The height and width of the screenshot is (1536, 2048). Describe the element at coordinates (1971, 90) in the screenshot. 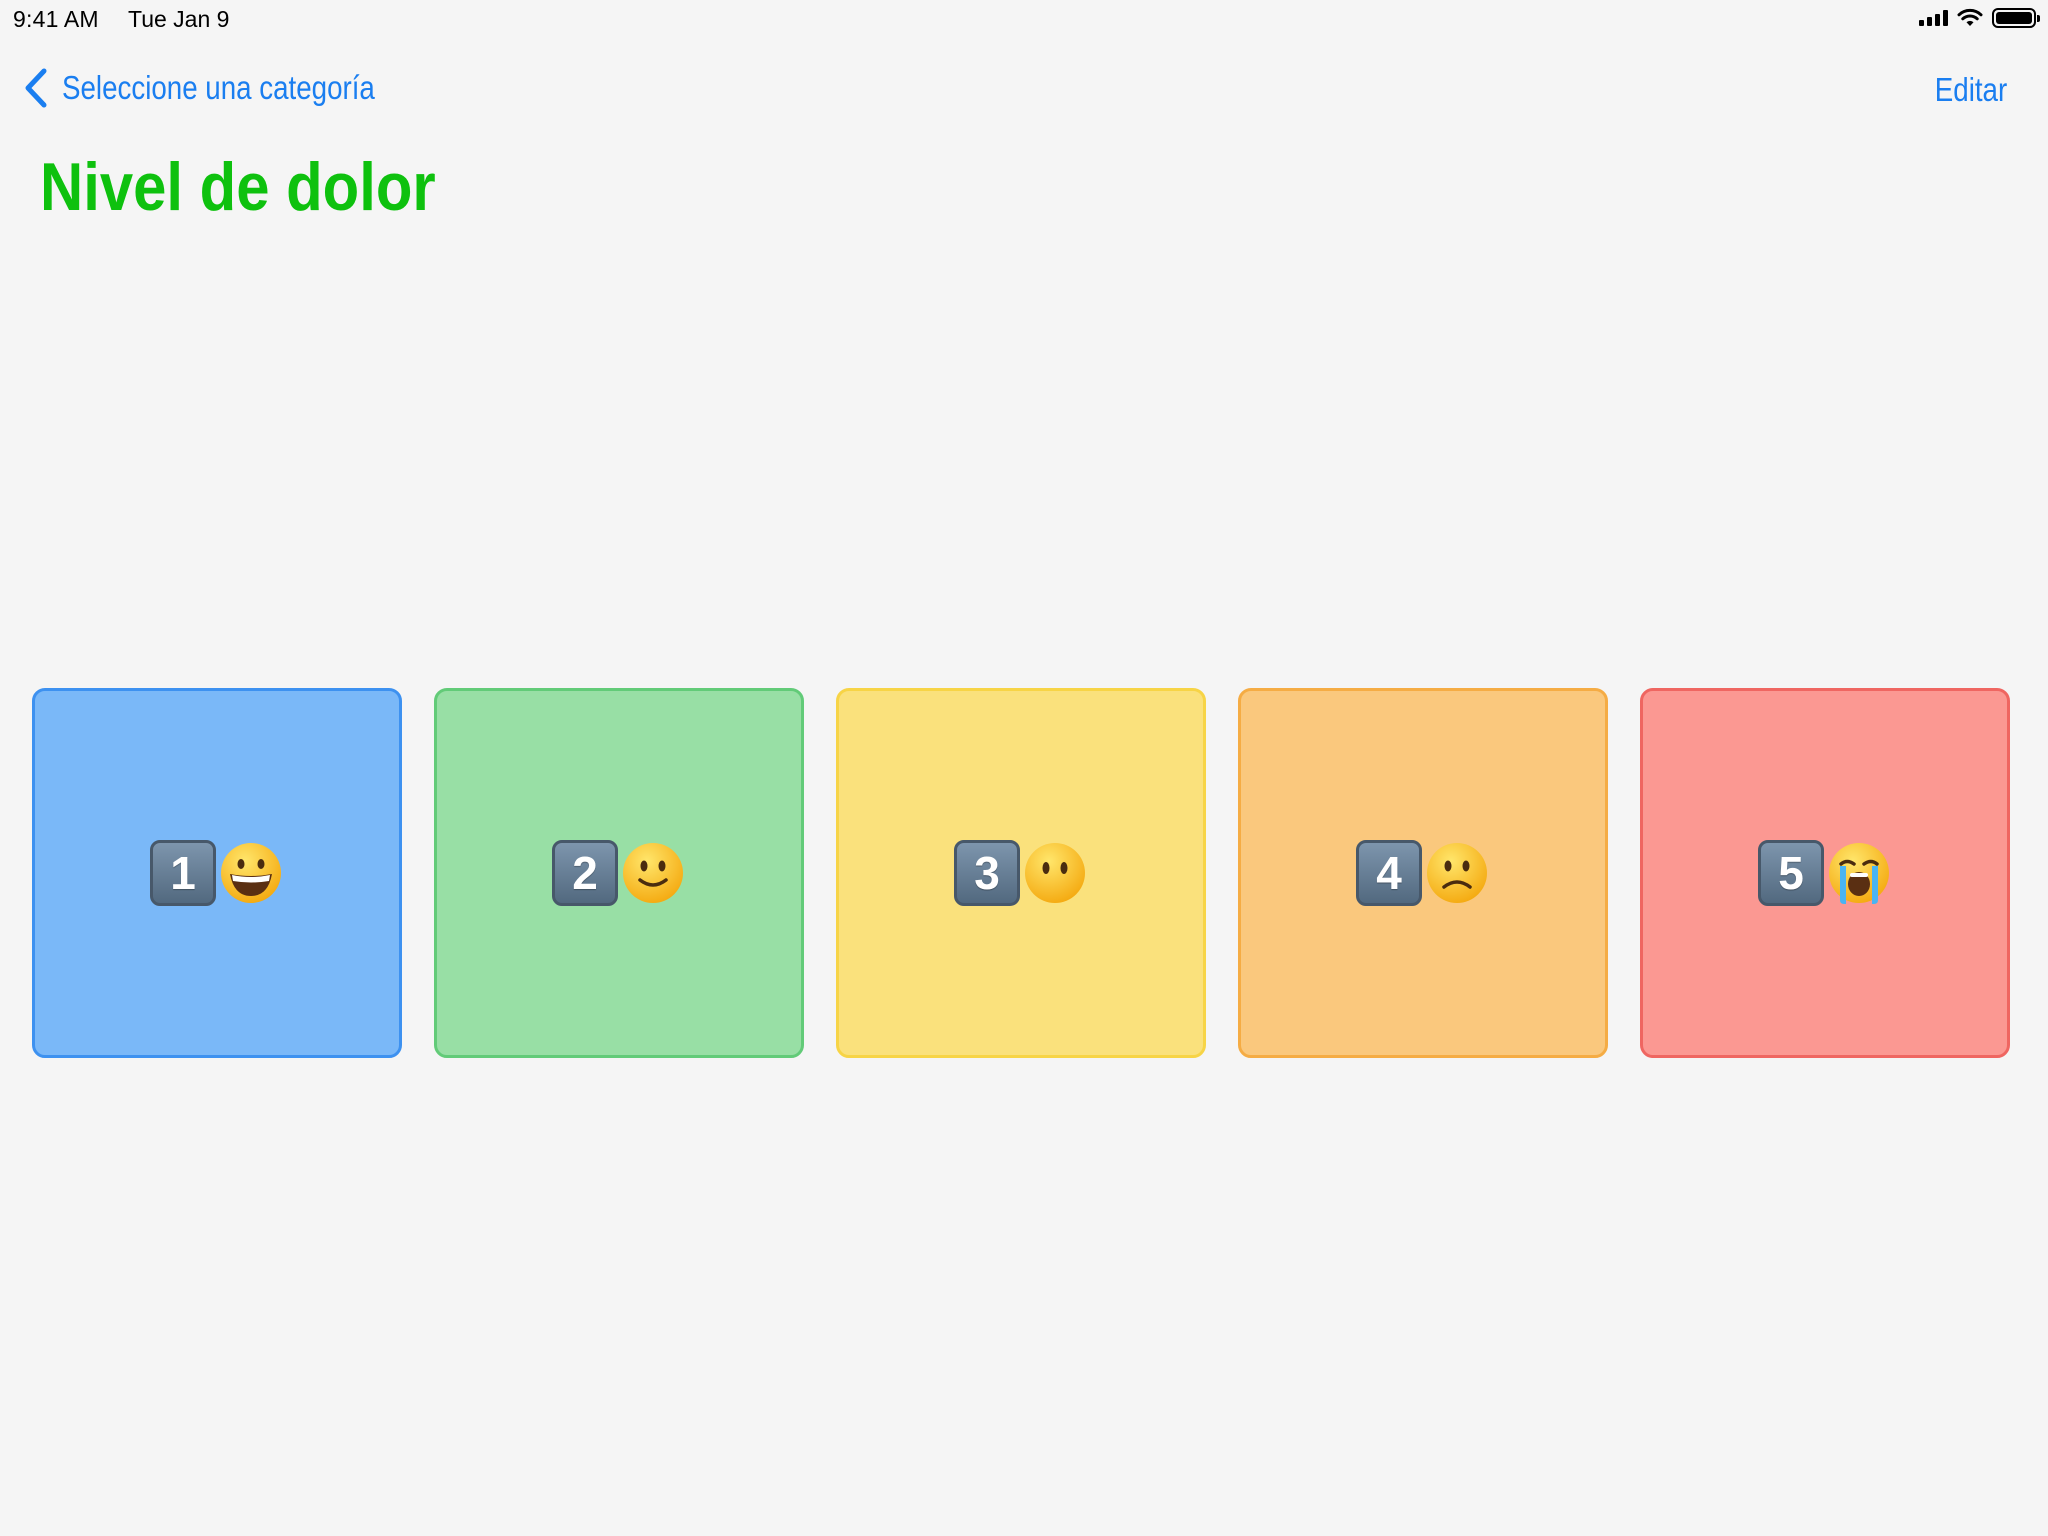

I see `edit-button: Editar` at that location.